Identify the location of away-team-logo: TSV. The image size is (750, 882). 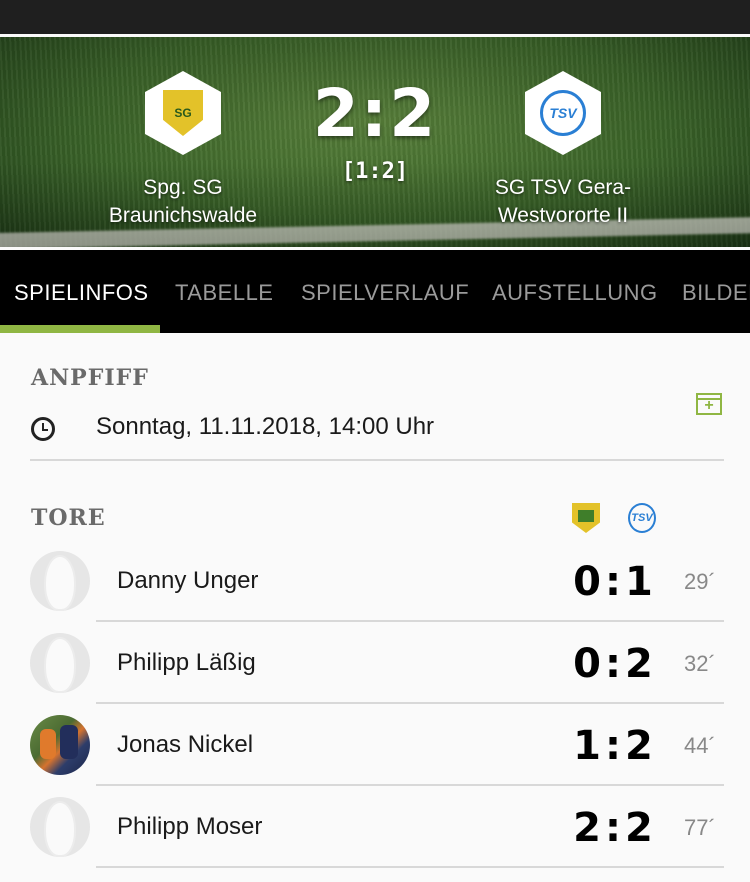
(563, 113).